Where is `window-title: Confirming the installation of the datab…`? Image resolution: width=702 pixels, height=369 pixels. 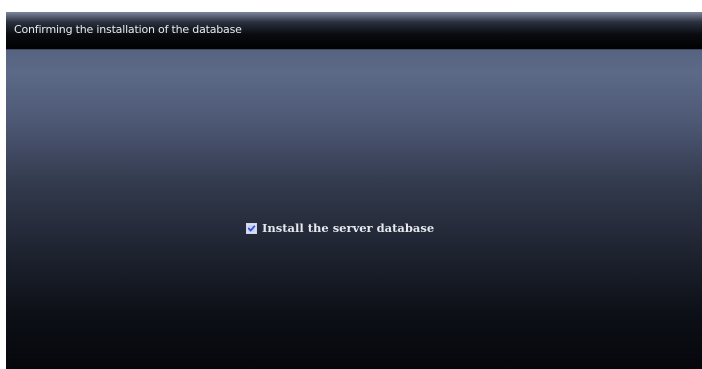 window-title: Confirming the installation of the datab… is located at coordinates (128, 29).